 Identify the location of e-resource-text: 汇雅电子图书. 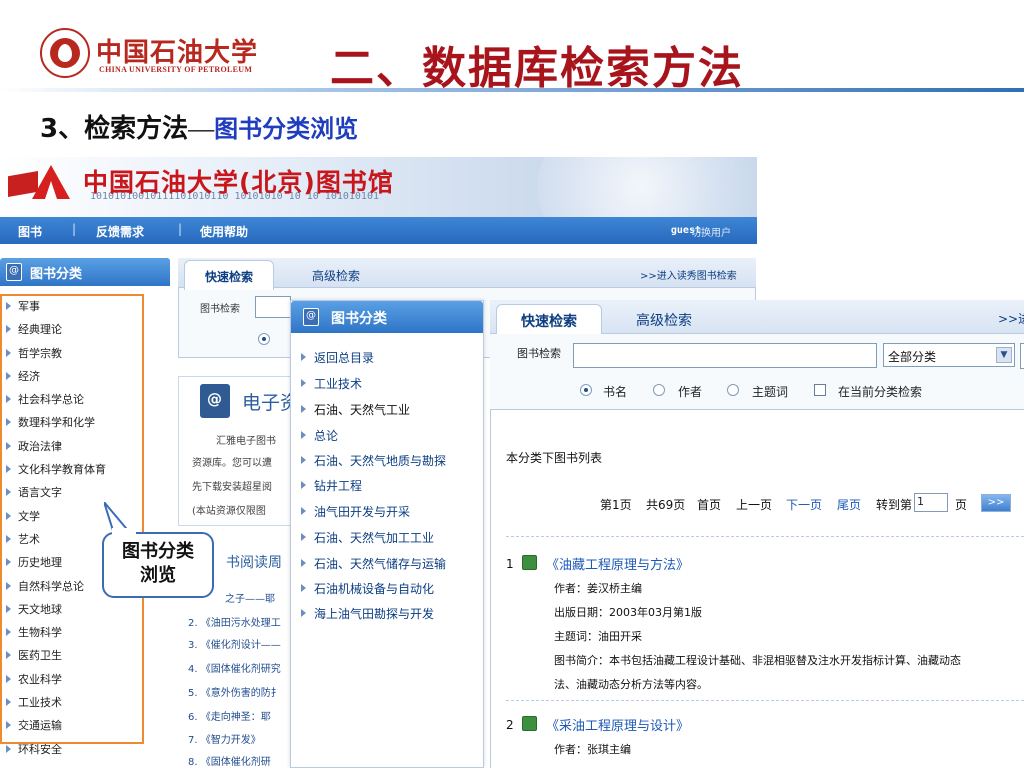
(246, 441).